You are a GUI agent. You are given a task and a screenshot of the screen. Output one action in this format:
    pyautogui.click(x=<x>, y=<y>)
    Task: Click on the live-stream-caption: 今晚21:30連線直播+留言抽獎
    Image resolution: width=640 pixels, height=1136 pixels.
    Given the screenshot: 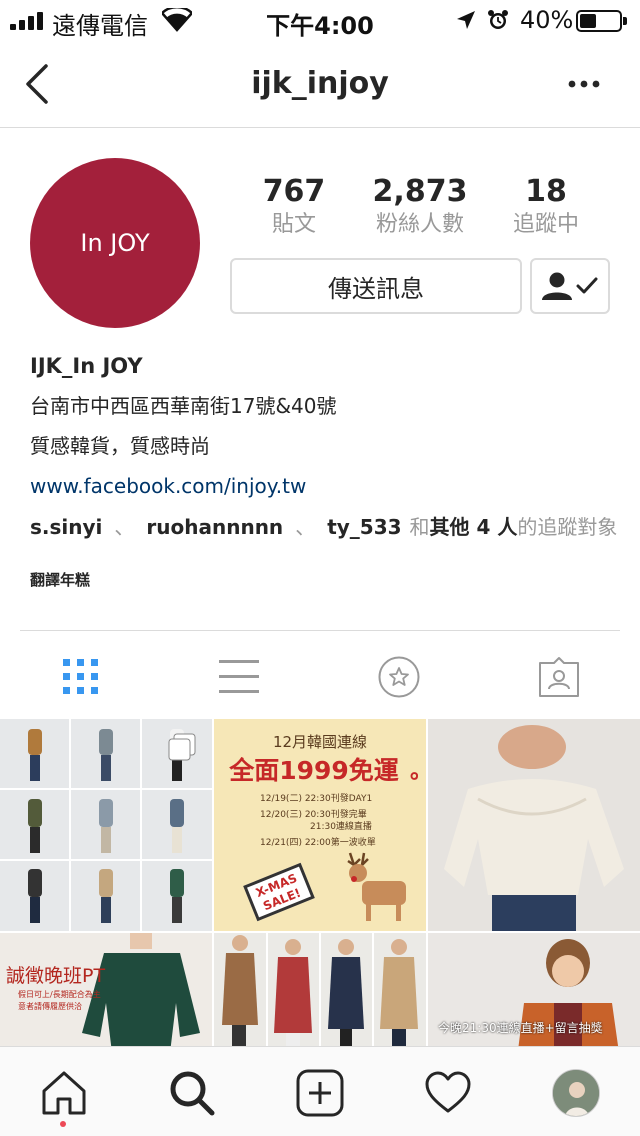 What is the action you would take?
    pyautogui.click(x=520, y=1028)
    